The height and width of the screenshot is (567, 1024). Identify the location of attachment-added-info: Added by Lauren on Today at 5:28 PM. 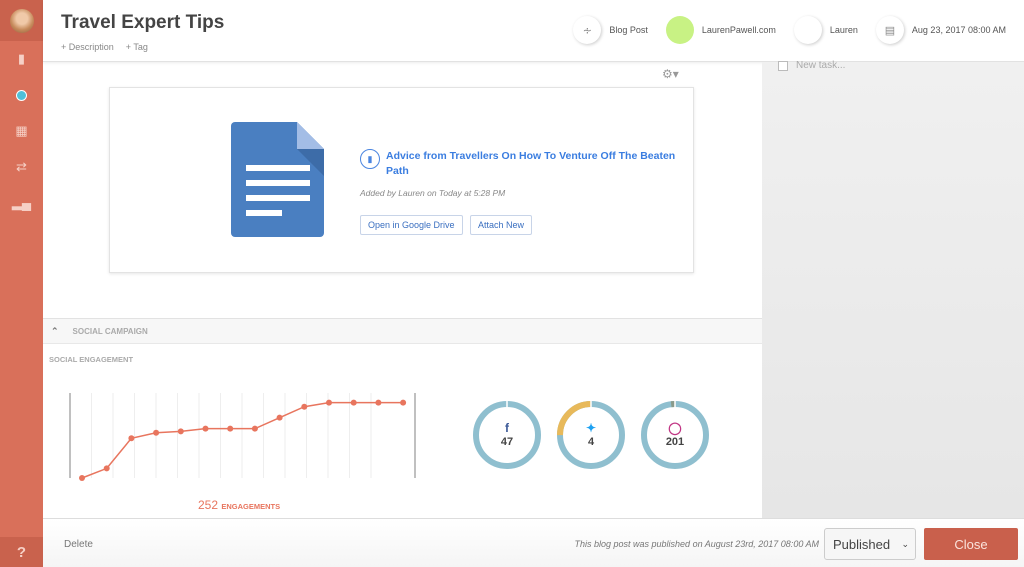
(433, 193).